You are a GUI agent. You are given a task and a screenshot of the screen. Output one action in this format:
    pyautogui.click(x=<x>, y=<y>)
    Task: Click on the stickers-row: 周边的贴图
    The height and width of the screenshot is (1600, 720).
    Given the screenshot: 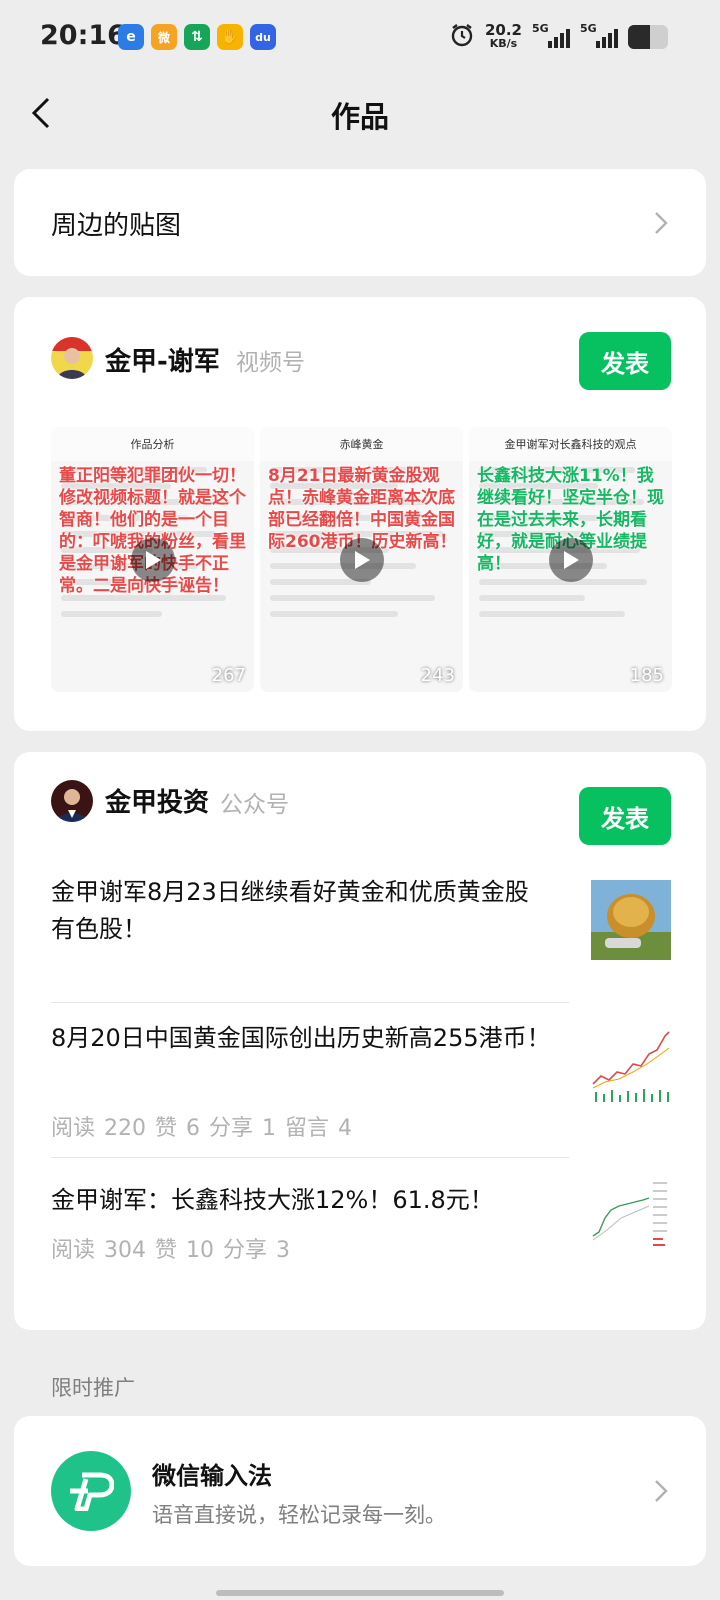 What is the action you would take?
    pyautogui.click(x=360, y=222)
    